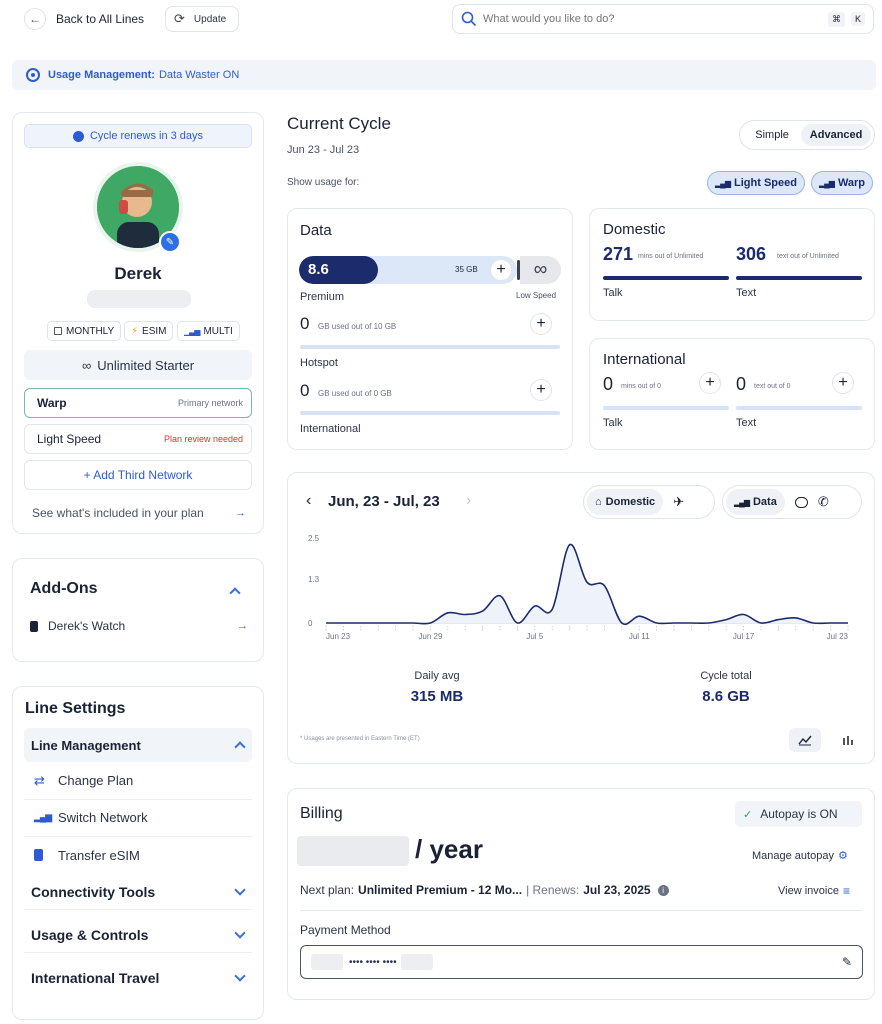  Describe the element at coordinates (836, 135) in the screenshot. I see `mode-advanced-button: Advanced` at that location.